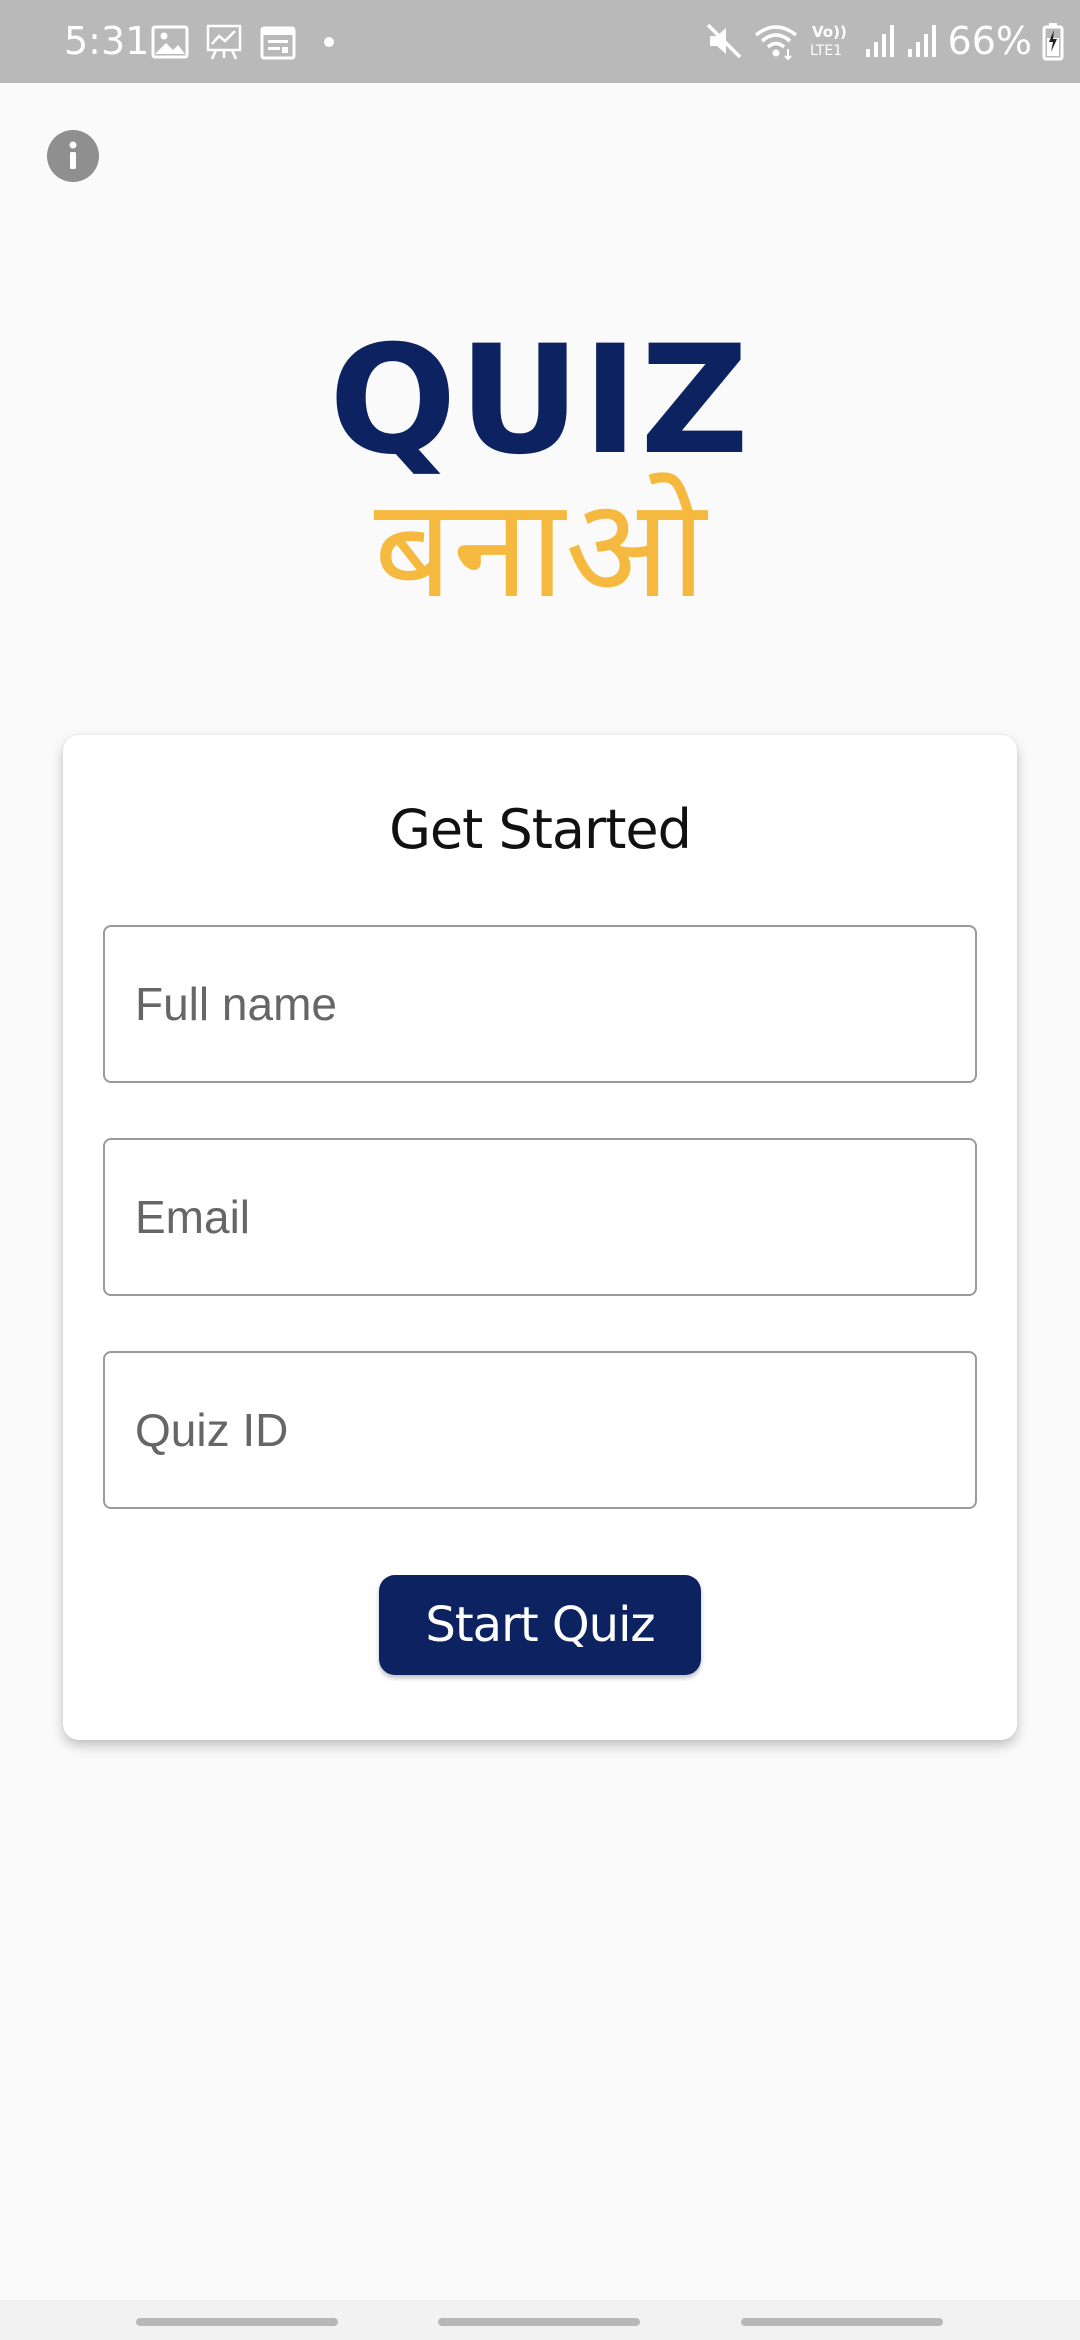 This screenshot has height=2340, width=1080. I want to click on quiz-id-input, so click(540, 1430).